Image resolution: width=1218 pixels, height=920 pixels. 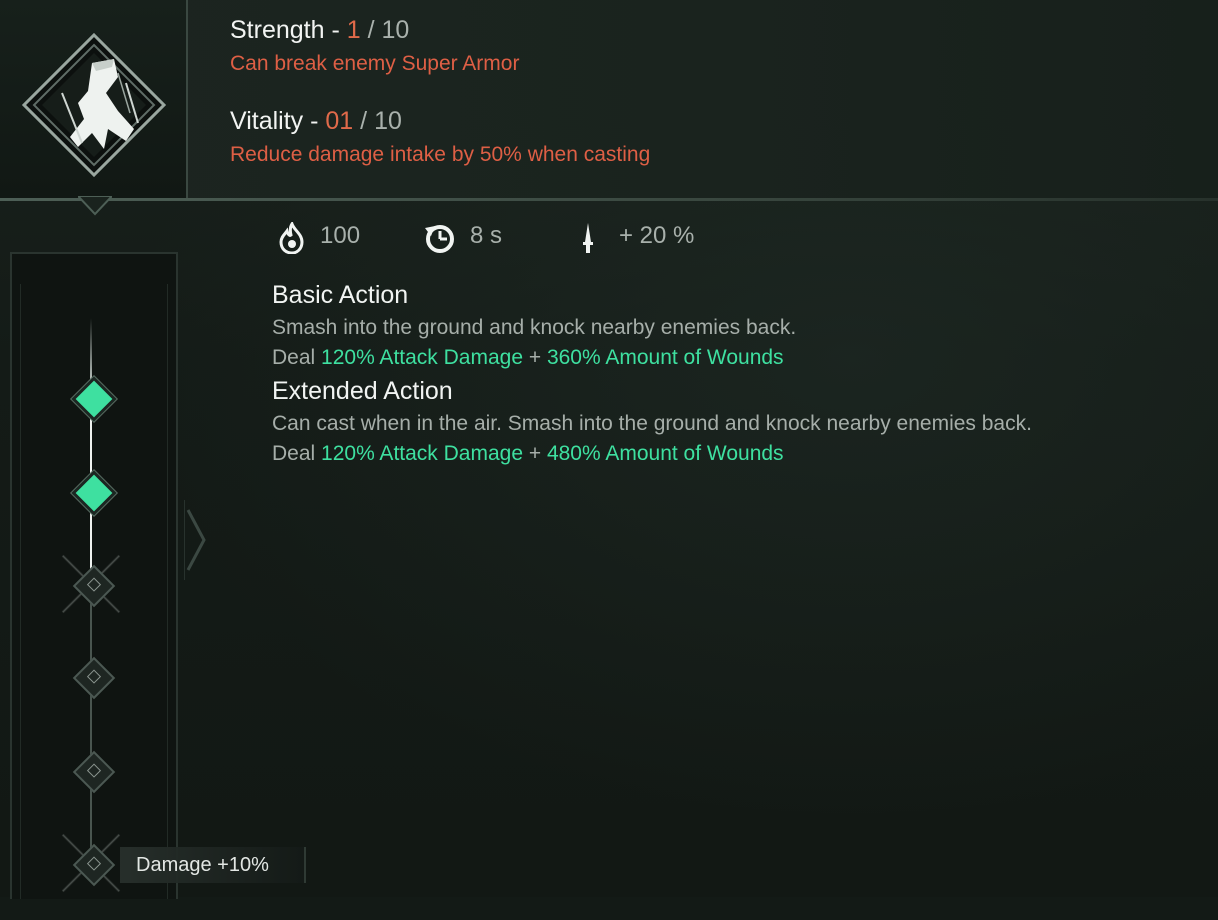 What do you see at coordinates (94, 105) in the screenshot?
I see `claw-smash-icon` at bounding box center [94, 105].